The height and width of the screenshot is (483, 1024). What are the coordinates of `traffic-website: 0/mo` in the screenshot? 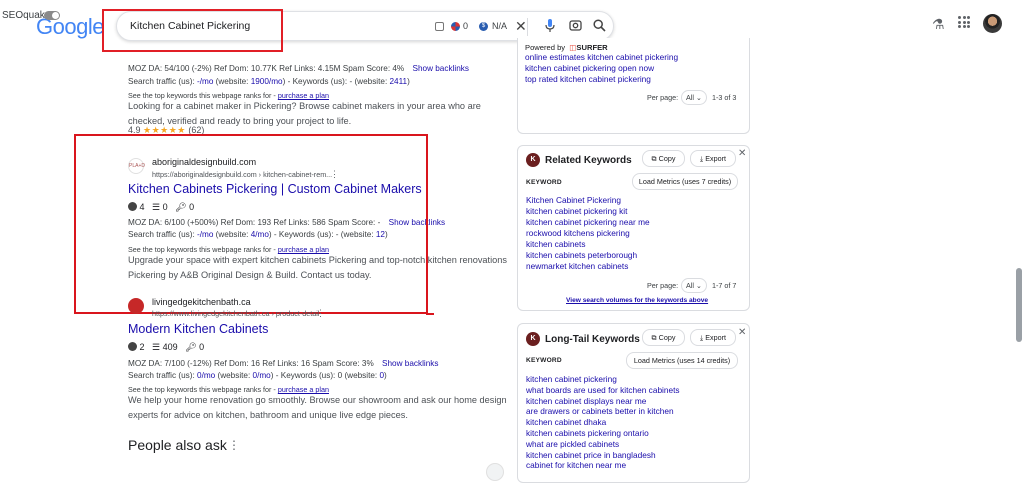 It's located at (262, 375).